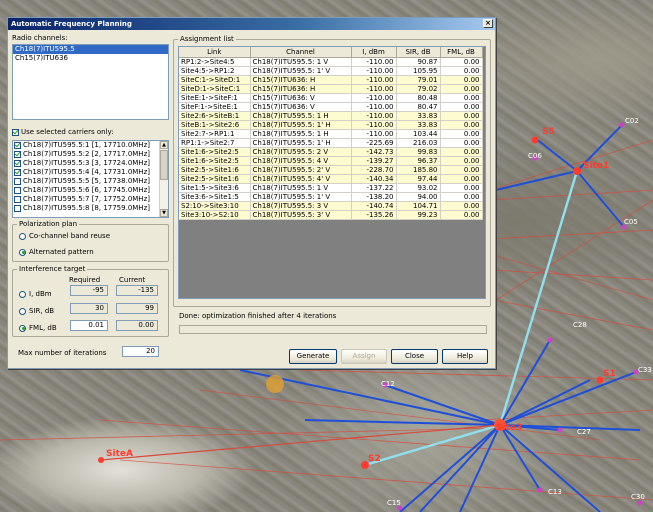 The image size is (653, 512). What do you see at coordinates (374, 52) in the screenshot?
I see `col-header-i: I, dBm` at bounding box center [374, 52].